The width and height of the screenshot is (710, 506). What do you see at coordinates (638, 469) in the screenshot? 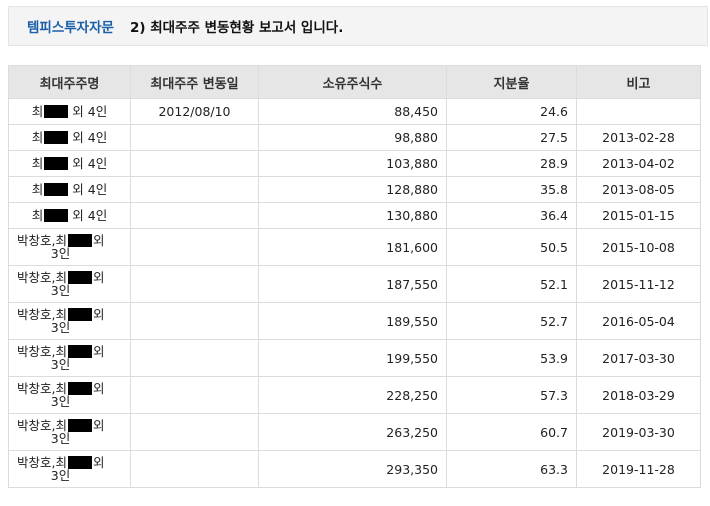
I see `note-cell: 2019-11-28` at bounding box center [638, 469].